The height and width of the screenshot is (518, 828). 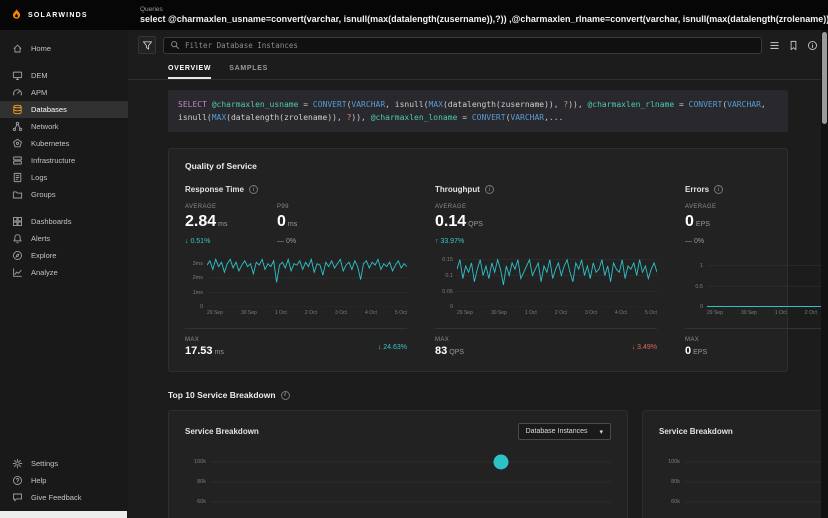 I want to click on sidebar-item-label: Give Feedback, so click(x=56, y=497).